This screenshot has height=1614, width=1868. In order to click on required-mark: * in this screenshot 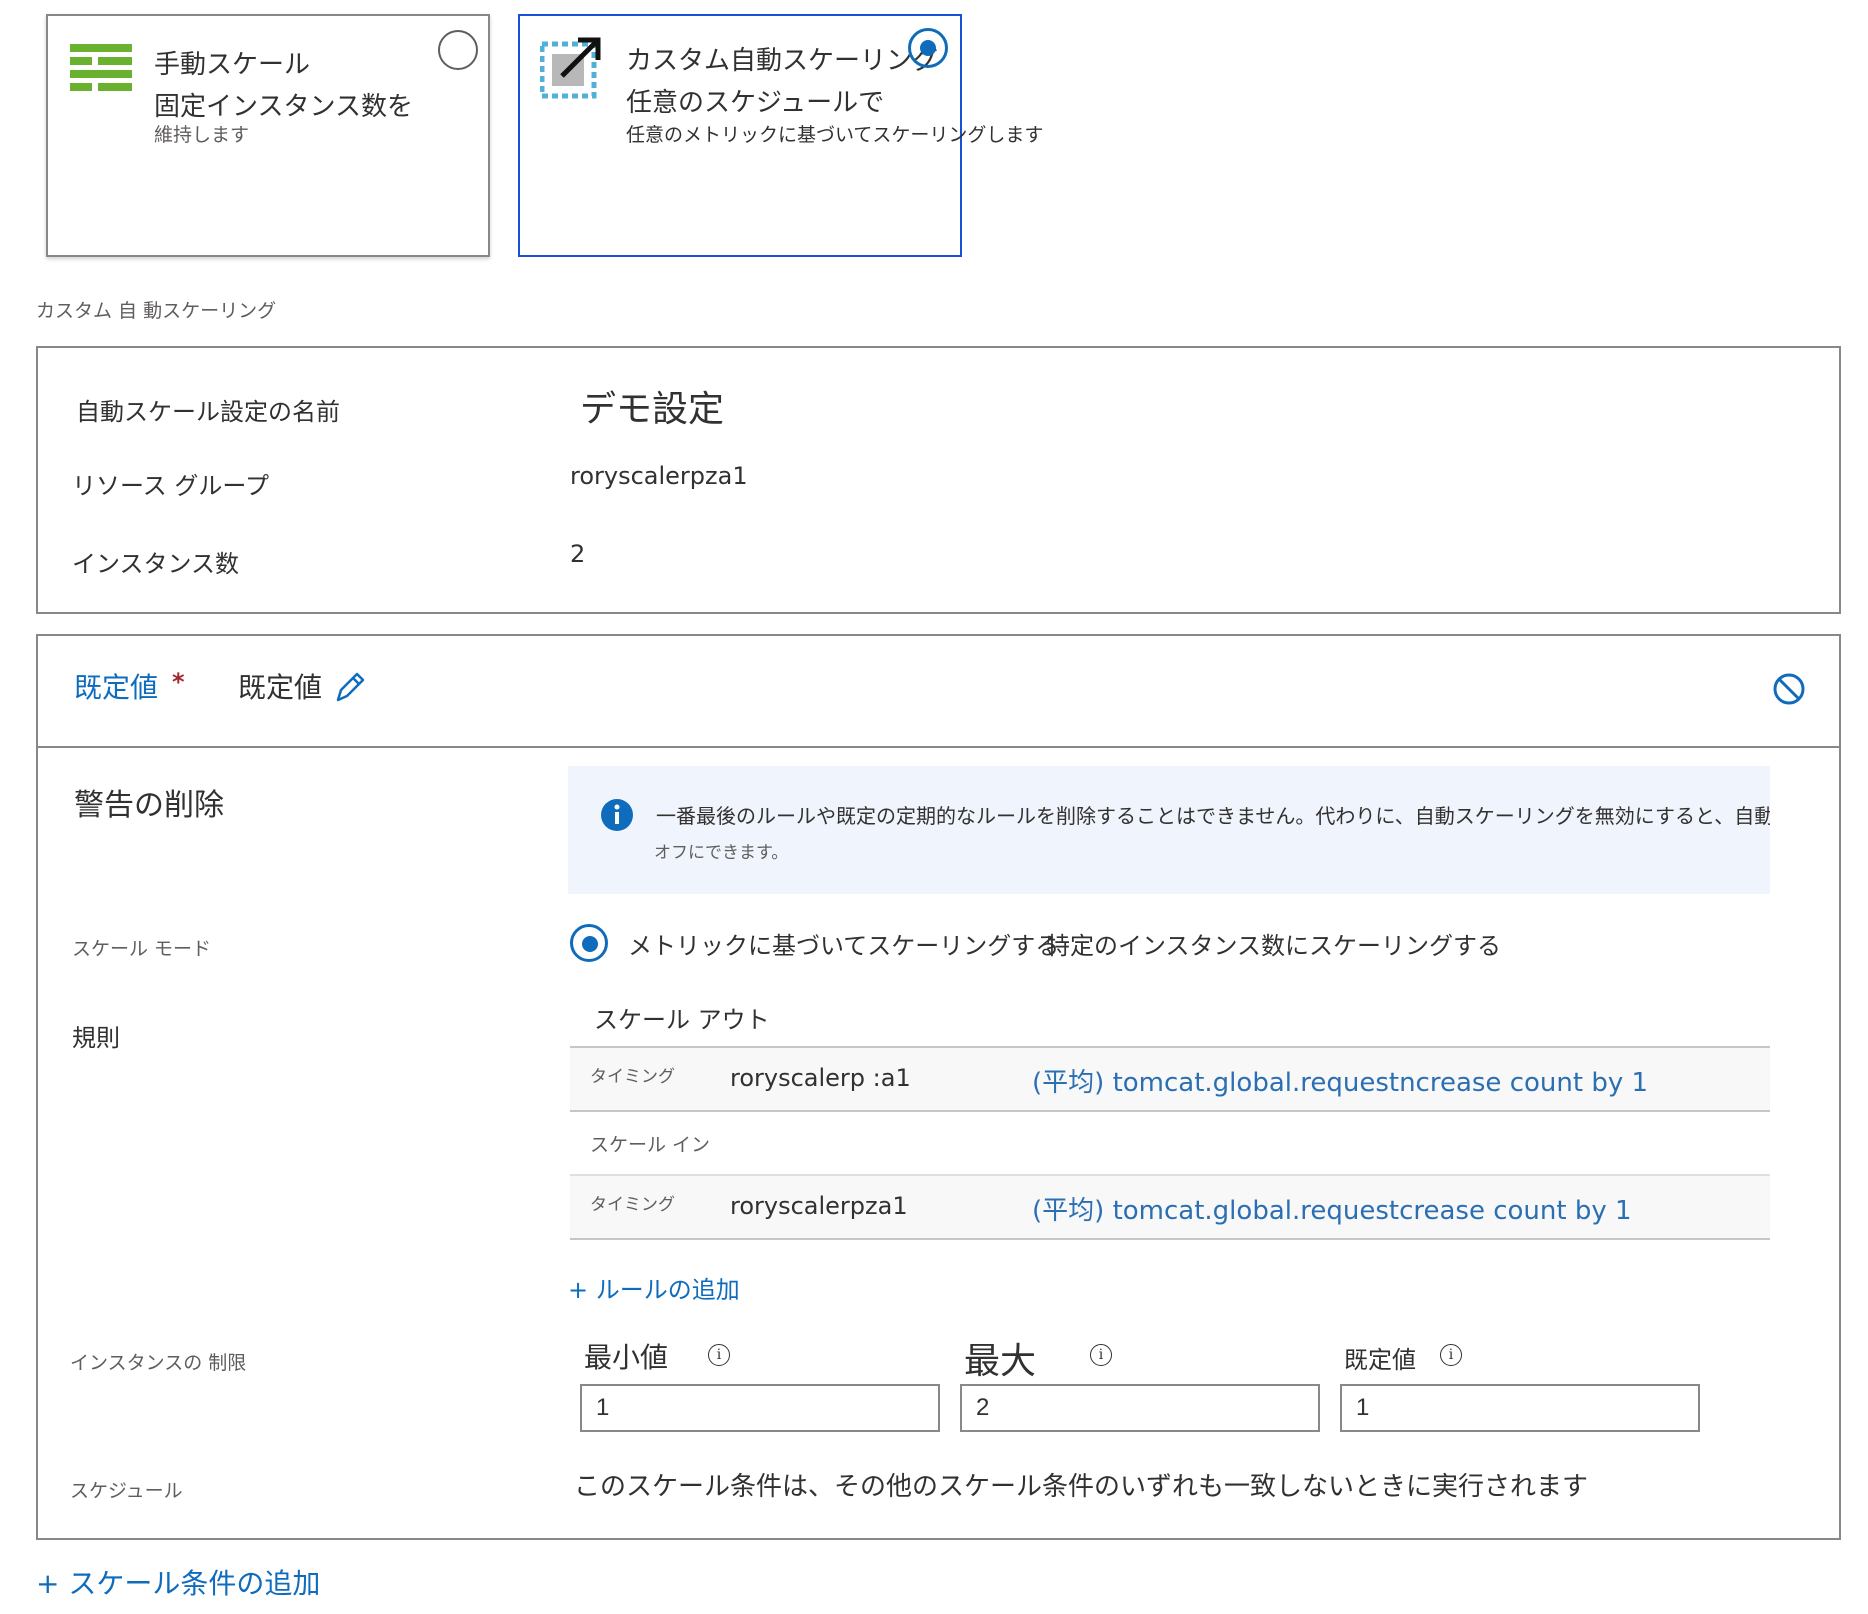, I will do `click(178, 682)`.